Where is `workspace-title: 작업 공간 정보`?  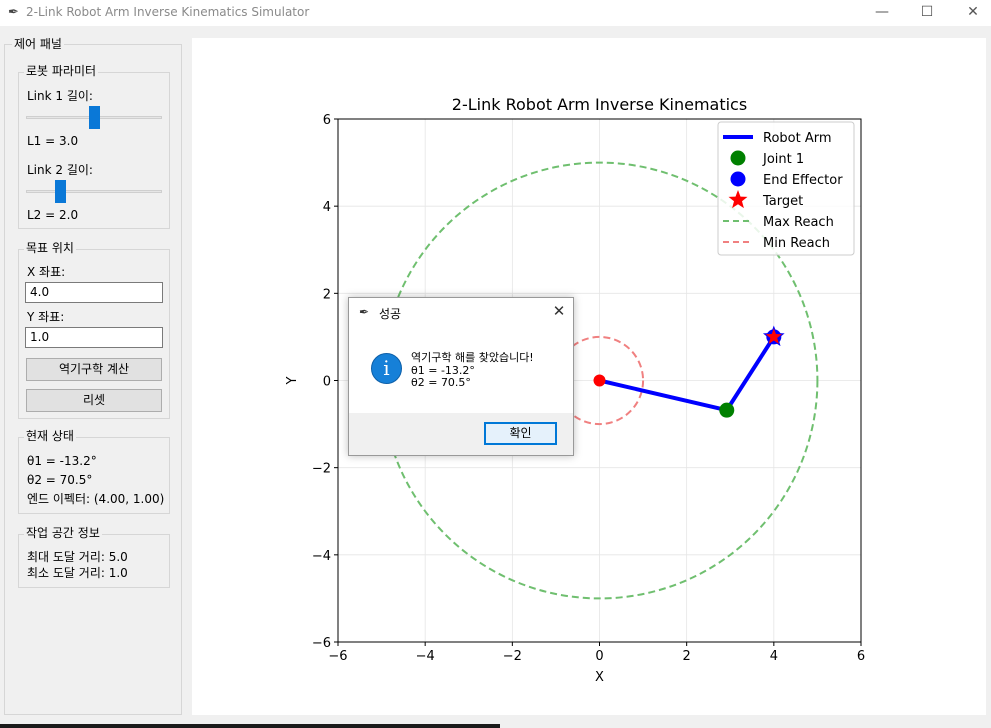 workspace-title: 작업 공간 정보 is located at coordinates (63, 533).